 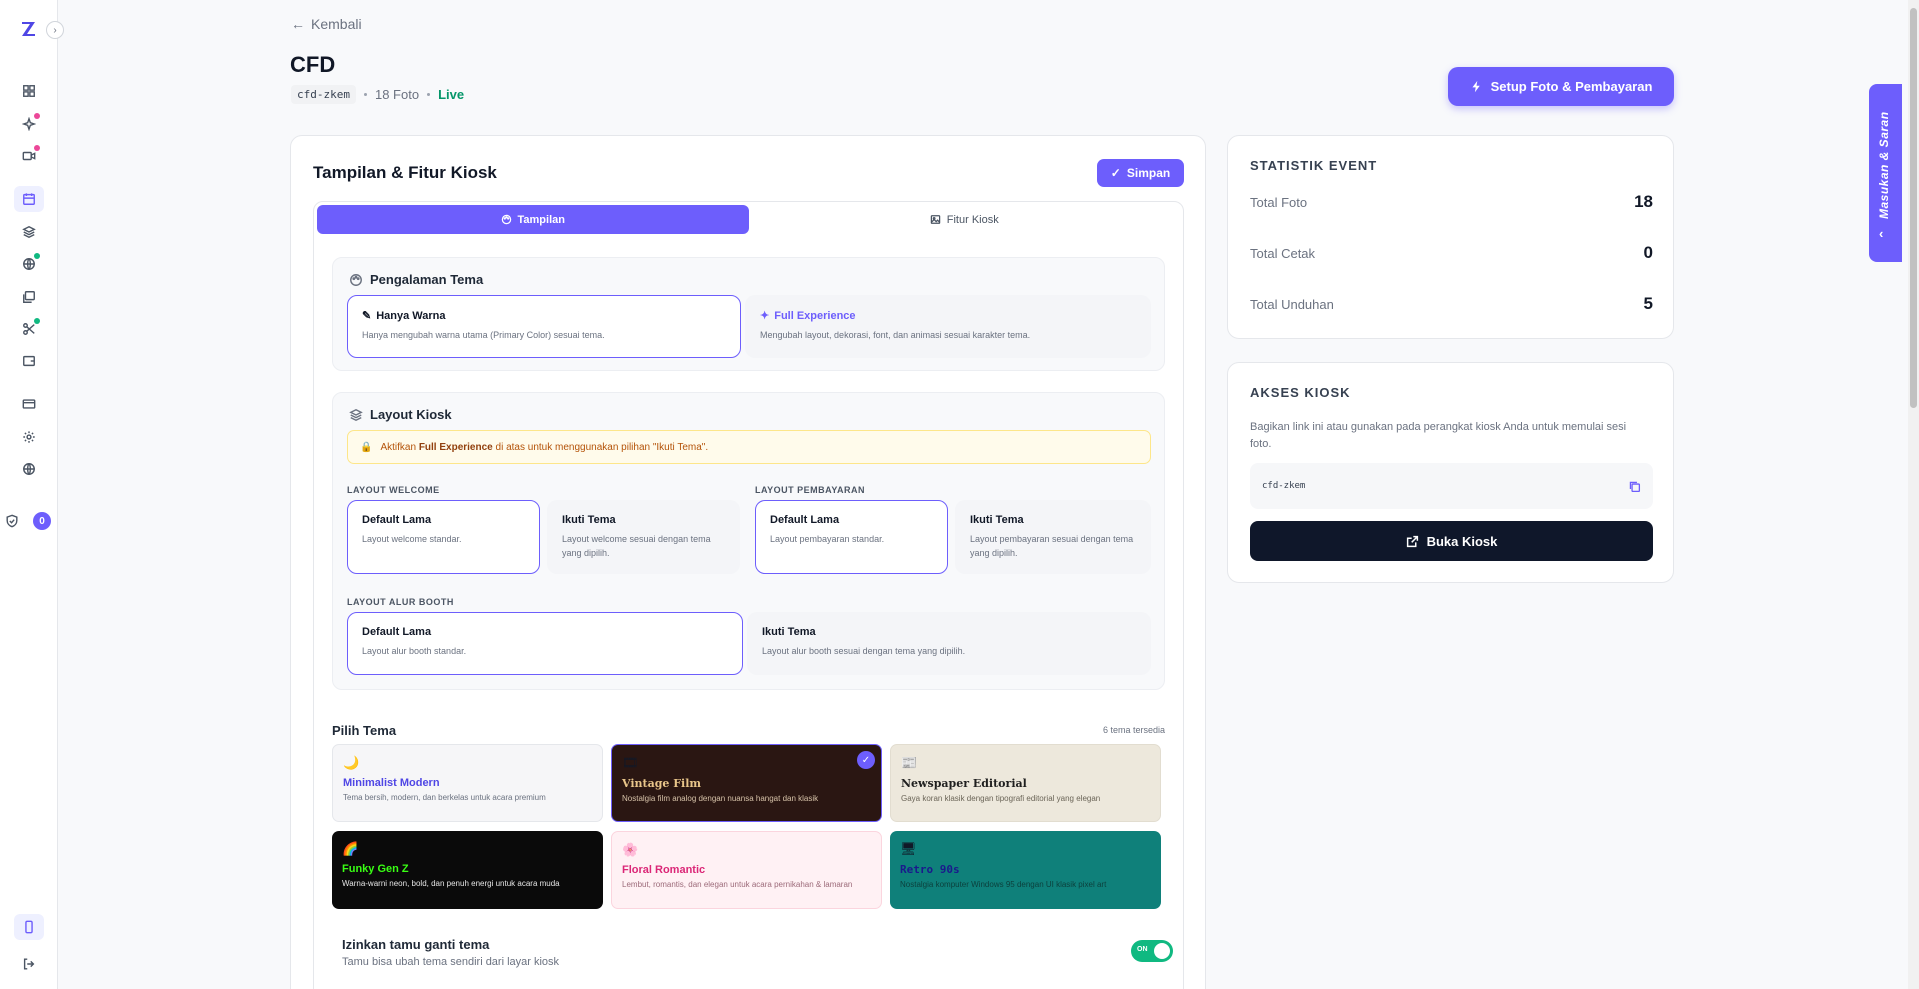 What do you see at coordinates (414, 651) in the screenshot?
I see `option-desc: Layout alur booth standar.` at bounding box center [414, 651].